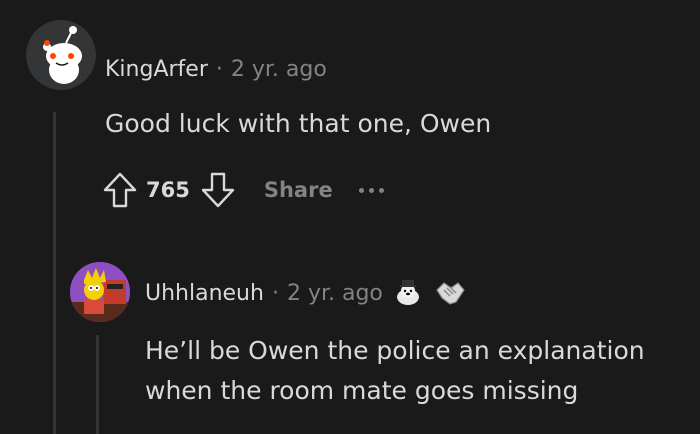  What do you see at coordinates (97, 384) in the screenshot?
I see `reply-thread-collapse-line` at bounding box center [97, 384].